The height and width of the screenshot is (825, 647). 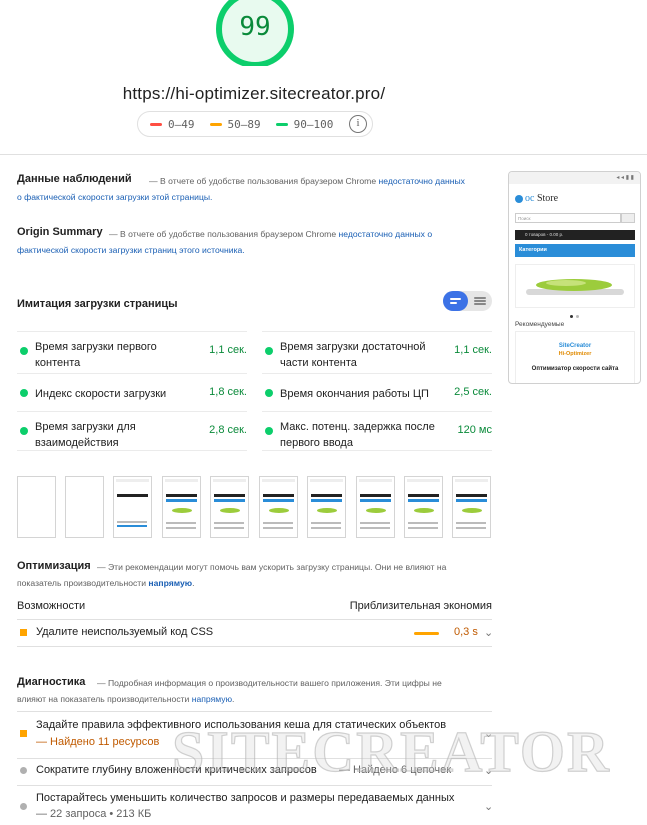 What do you see at coordinates (254, 93) in the screenshot?
I see `page-url: https://hi-optimizer.sitecreator.pro/` at bounding box center [254, 93].